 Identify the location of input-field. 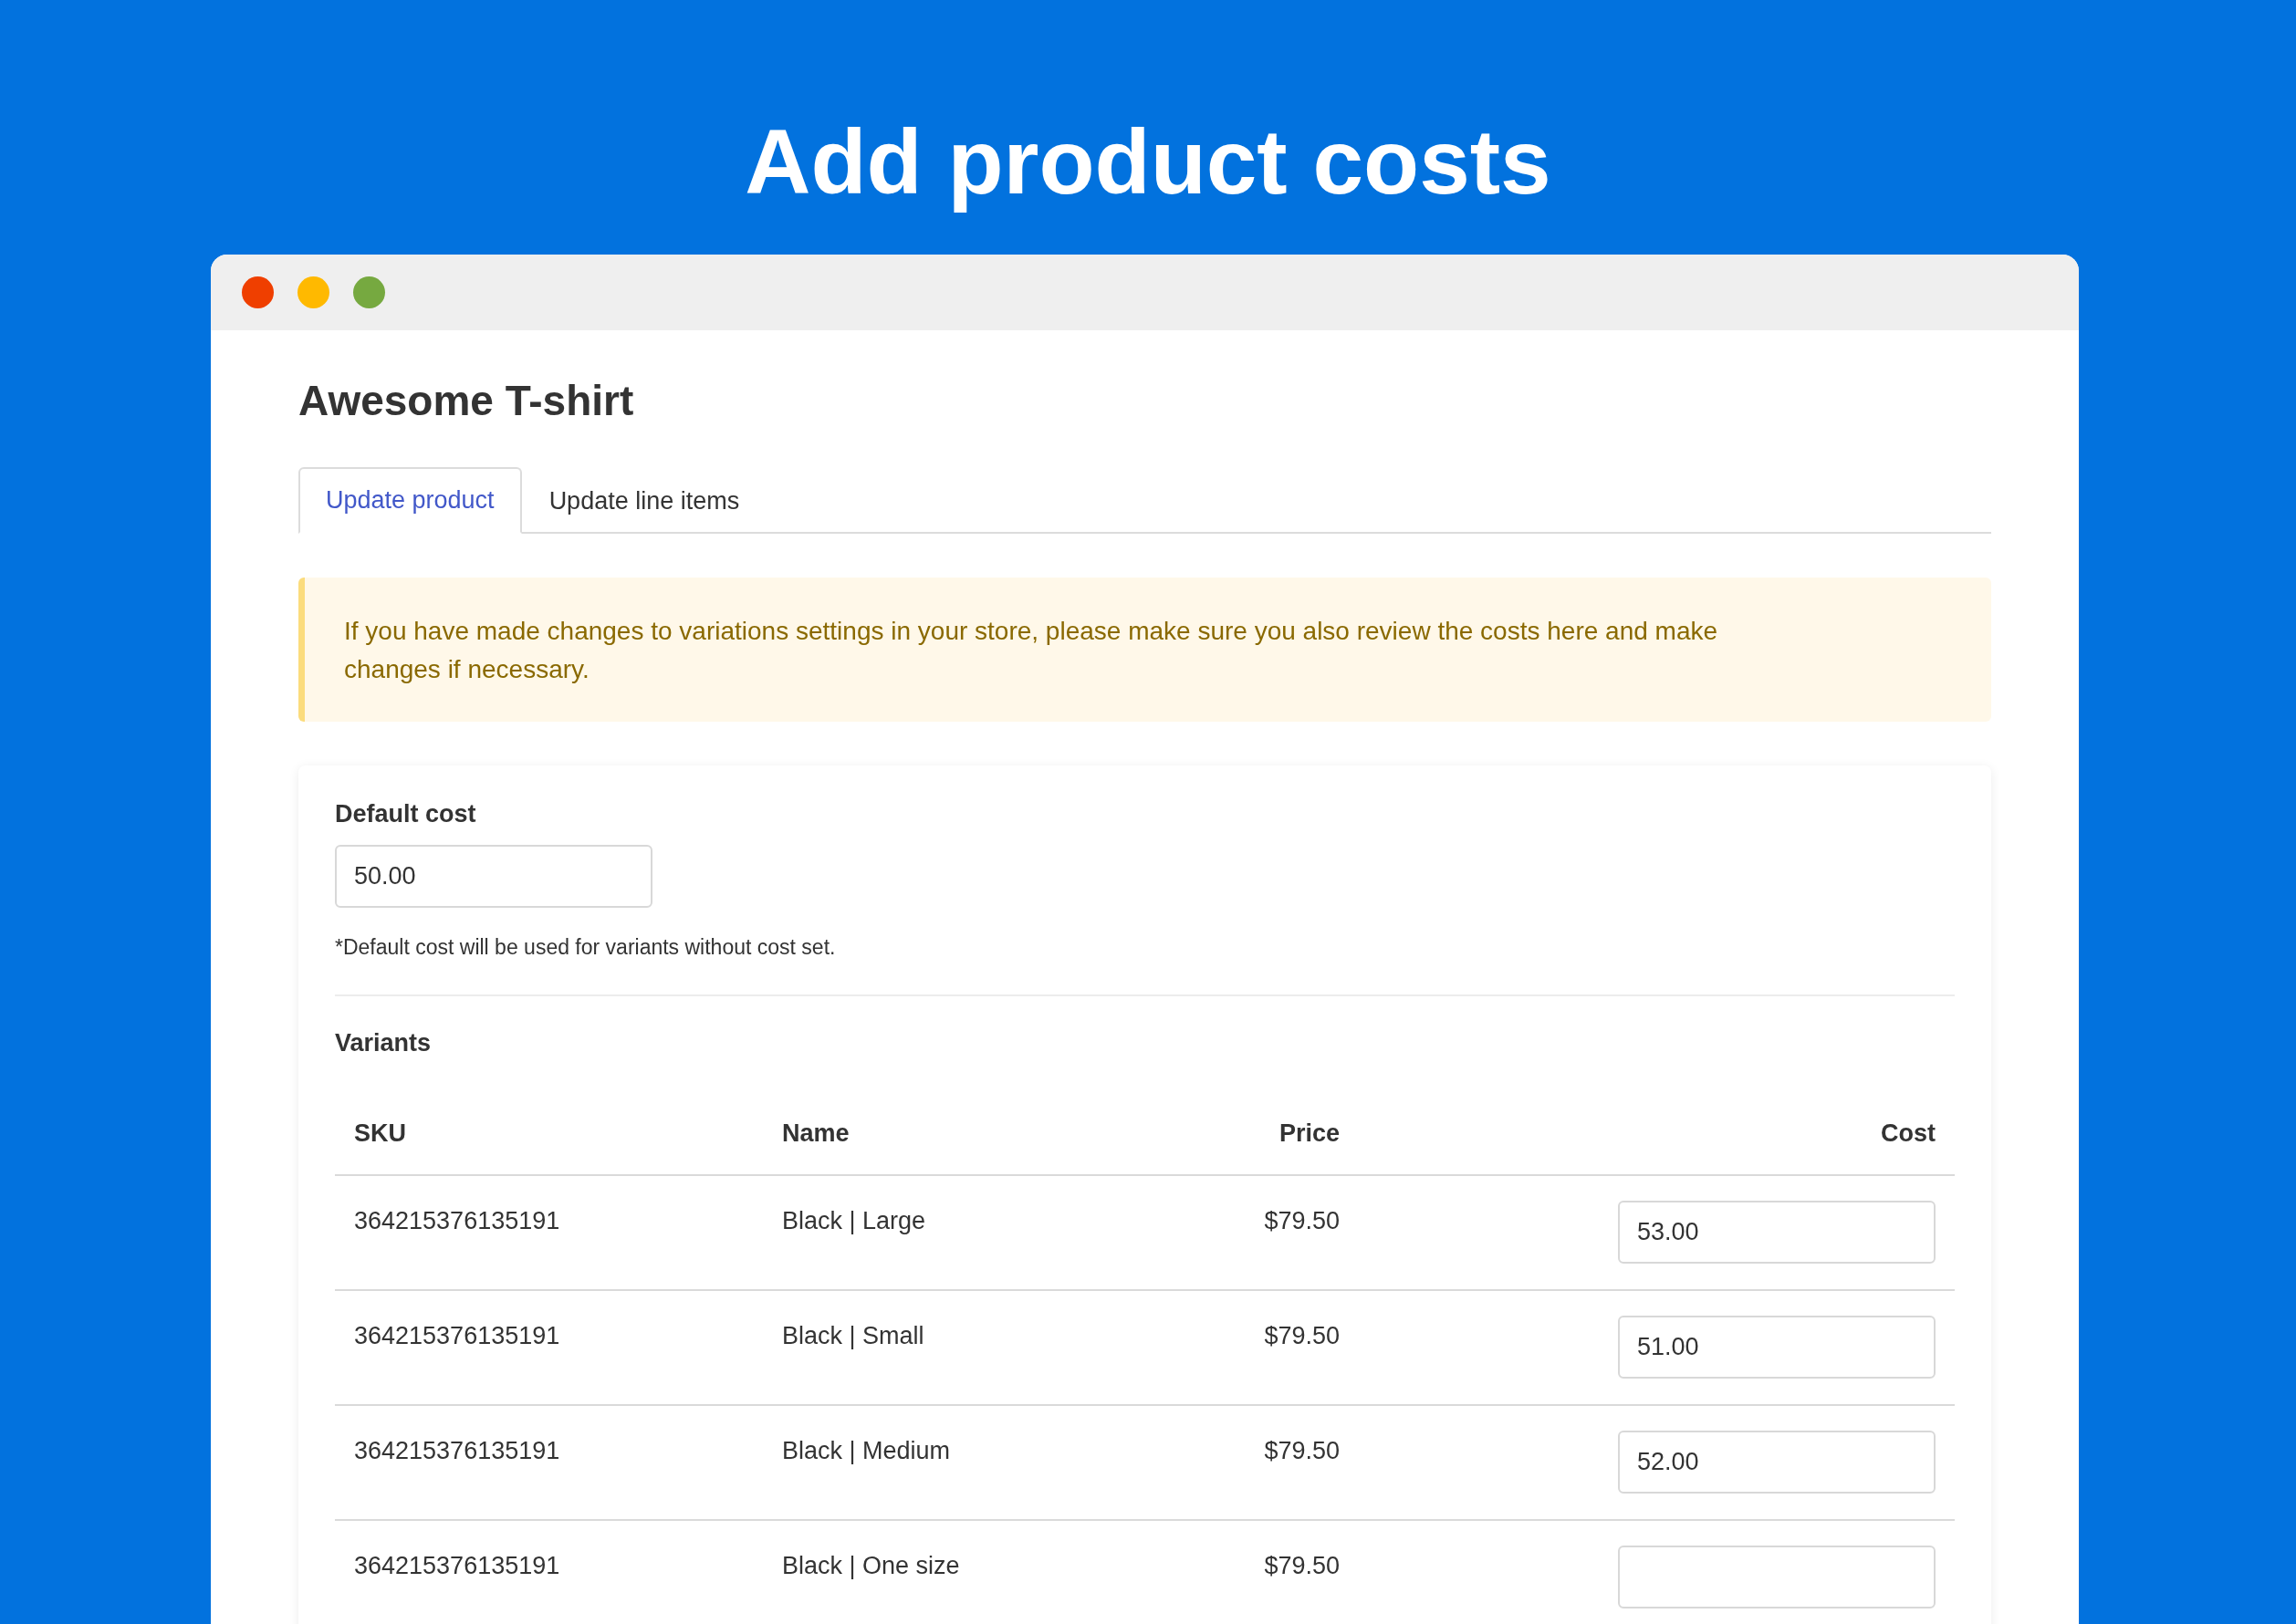
(1777, 1577).